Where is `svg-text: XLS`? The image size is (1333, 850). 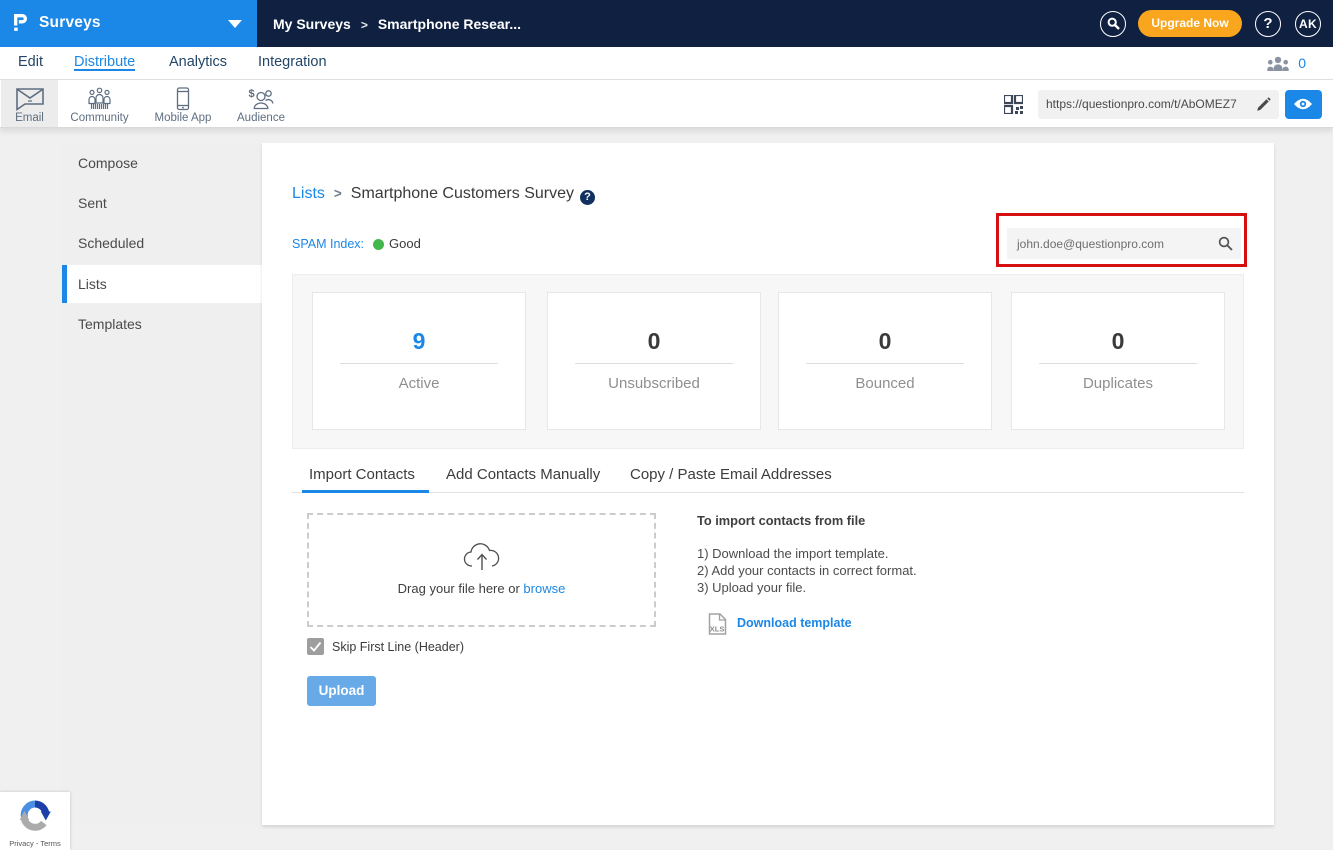
svg-text: XLS is located at coordinates (717, 629).